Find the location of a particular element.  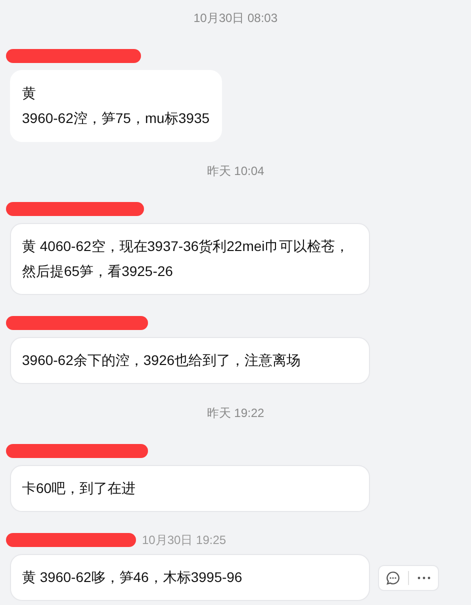

message-text: 卡60吧，到了在进 is located at coordinates (79, 488).